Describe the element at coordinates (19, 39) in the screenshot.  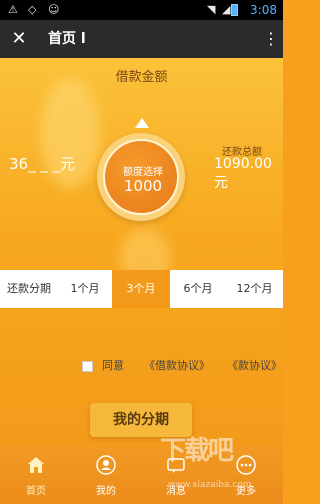
I see `close-icon: ✕` at that location.